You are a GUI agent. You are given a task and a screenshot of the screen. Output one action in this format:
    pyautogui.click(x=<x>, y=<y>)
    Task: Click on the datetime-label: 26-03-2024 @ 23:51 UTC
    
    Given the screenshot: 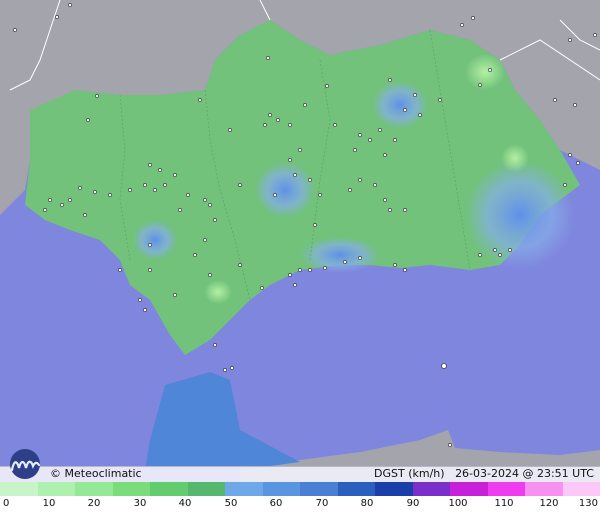 What is the action you would take?
    pyautogui.click(x=524, y=473)
    